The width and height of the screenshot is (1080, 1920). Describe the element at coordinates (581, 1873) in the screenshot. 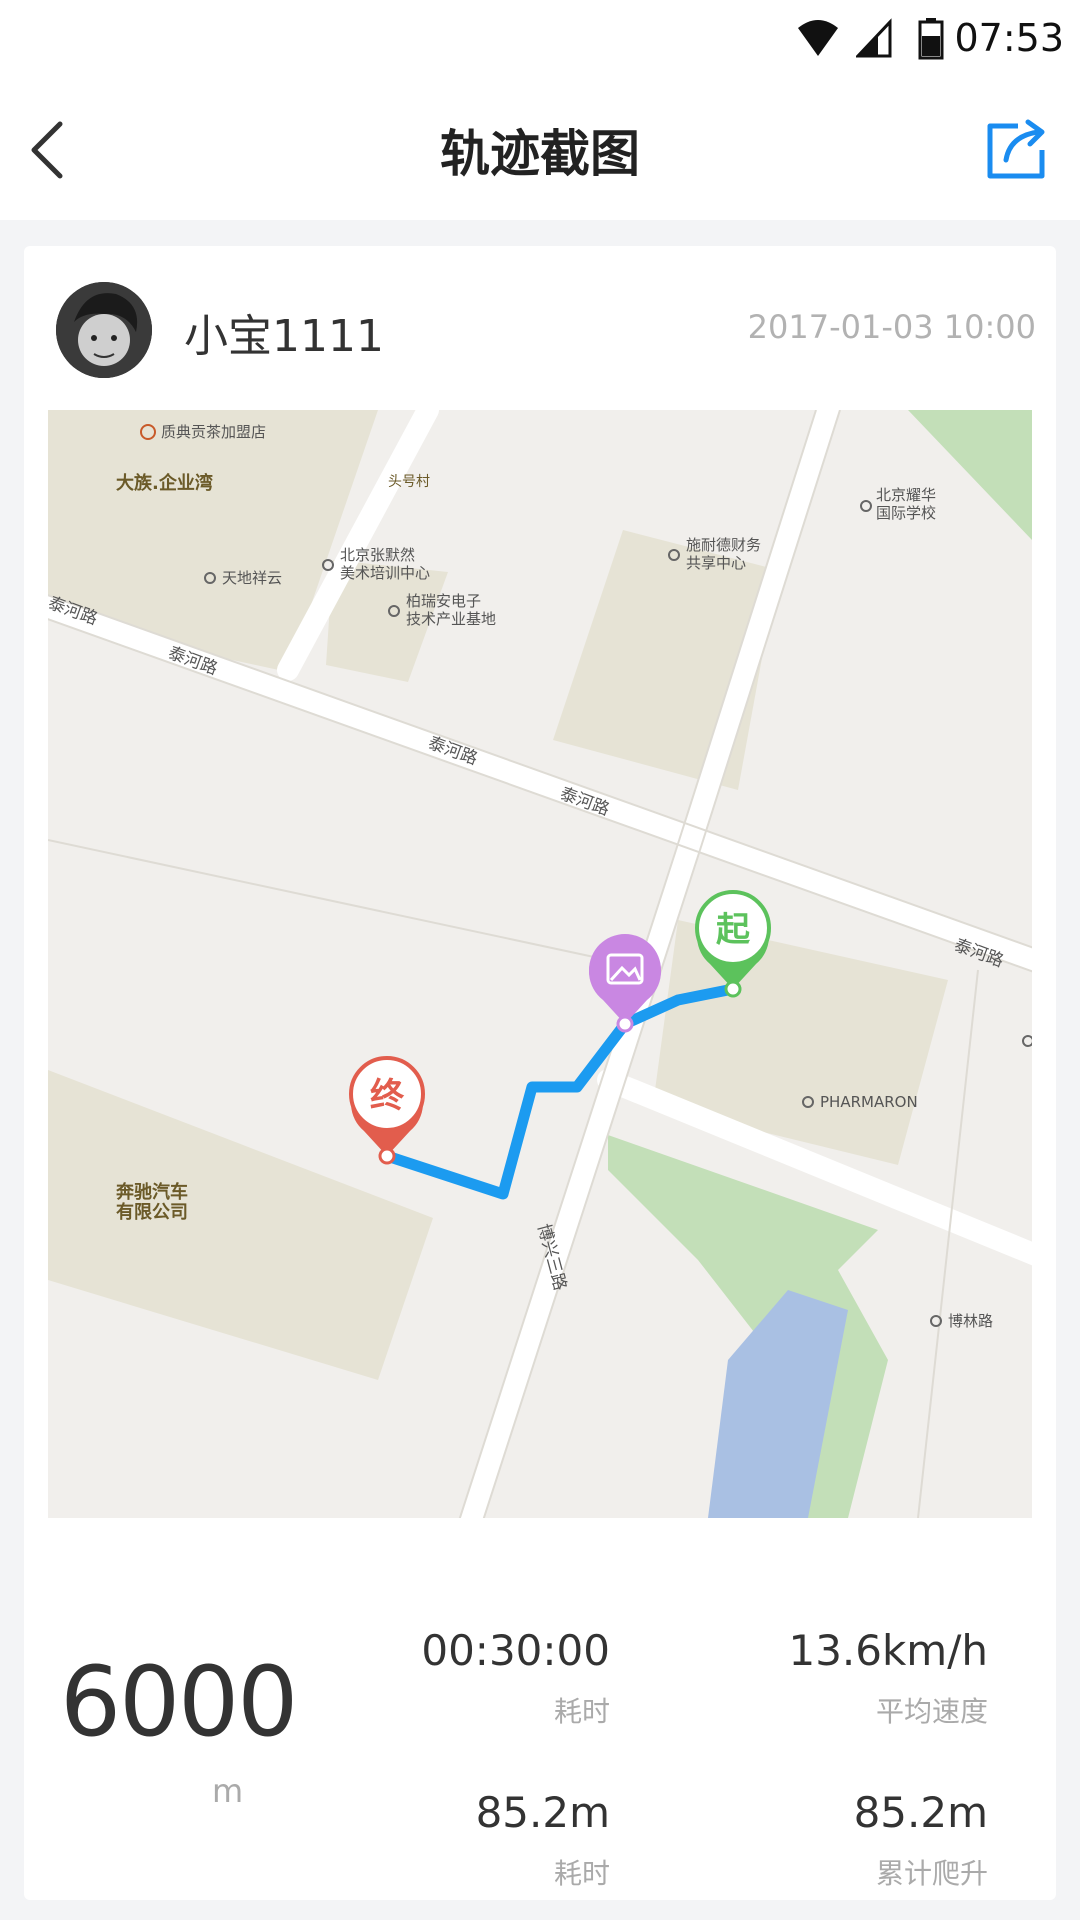

I see `elevation-label: 耗时` at that location.